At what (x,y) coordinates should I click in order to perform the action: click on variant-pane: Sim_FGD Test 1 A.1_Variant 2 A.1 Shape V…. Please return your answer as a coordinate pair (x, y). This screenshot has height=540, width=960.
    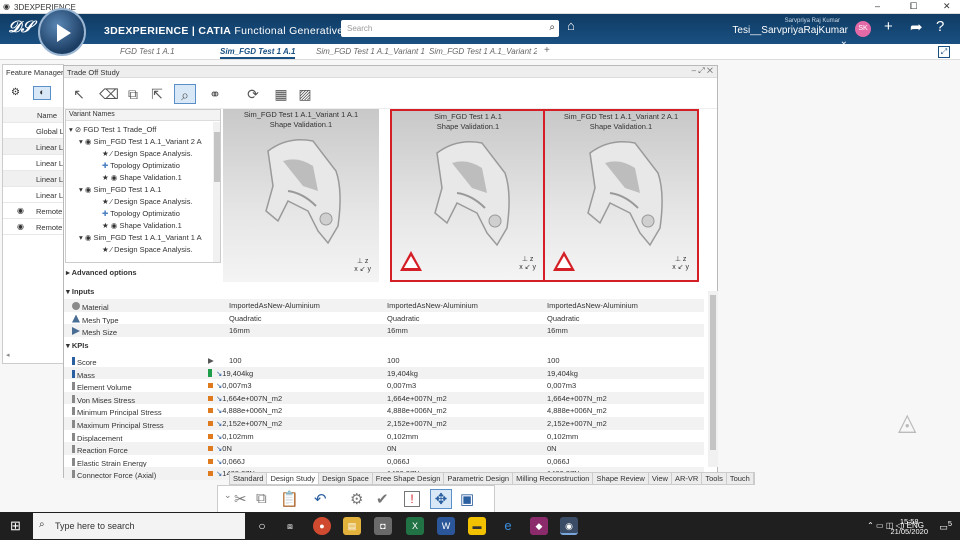
    Looking at the image, I should click on (621, 195).